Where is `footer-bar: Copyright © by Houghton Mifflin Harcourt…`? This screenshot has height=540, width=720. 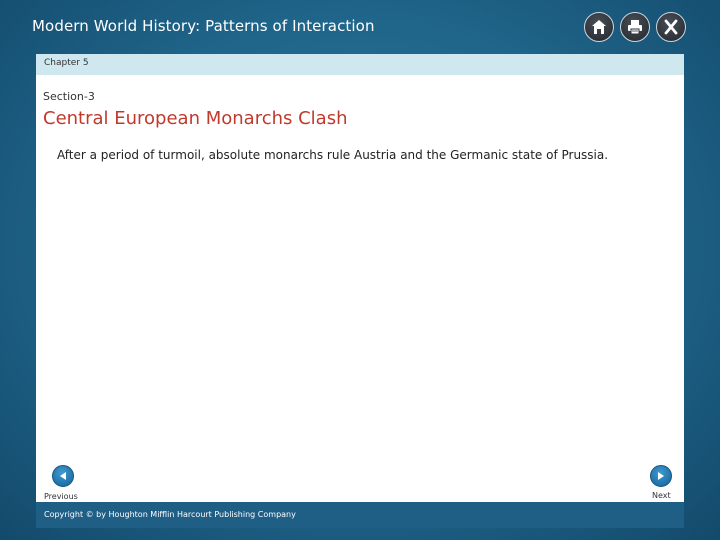
footer-bar: Copyright © by Houghton Mifflin Harcourt… is located at coordinates (360, 515).